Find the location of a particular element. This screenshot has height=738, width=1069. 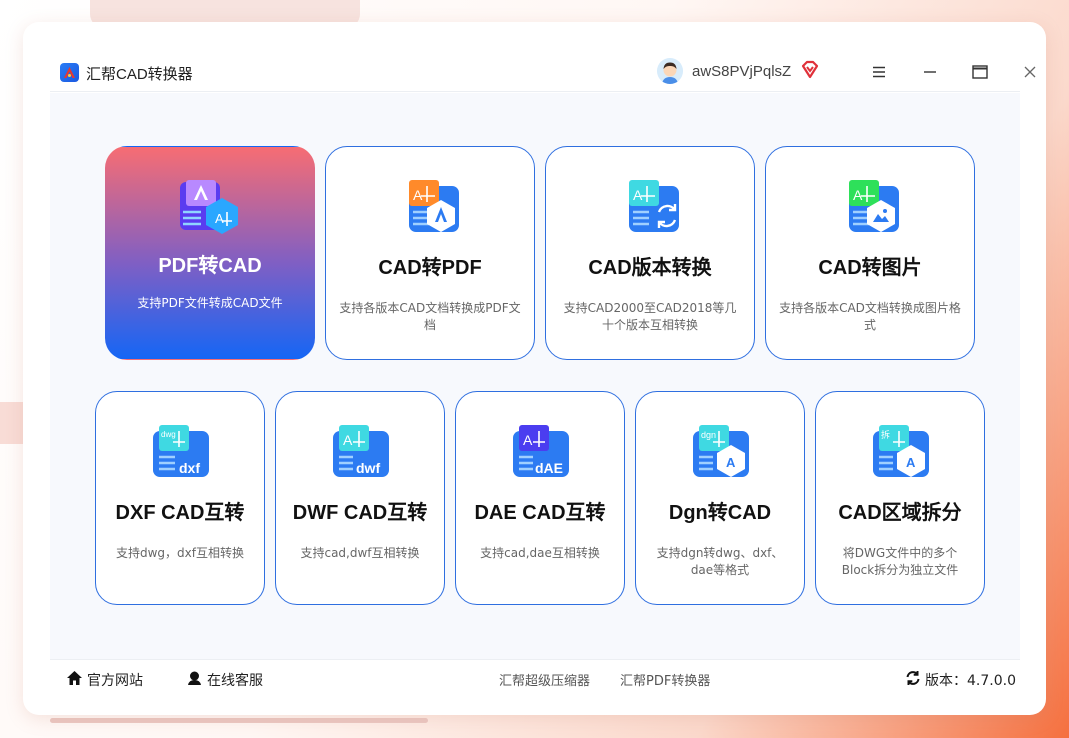

cad-logo-icon is located at coordinates (69, 72).